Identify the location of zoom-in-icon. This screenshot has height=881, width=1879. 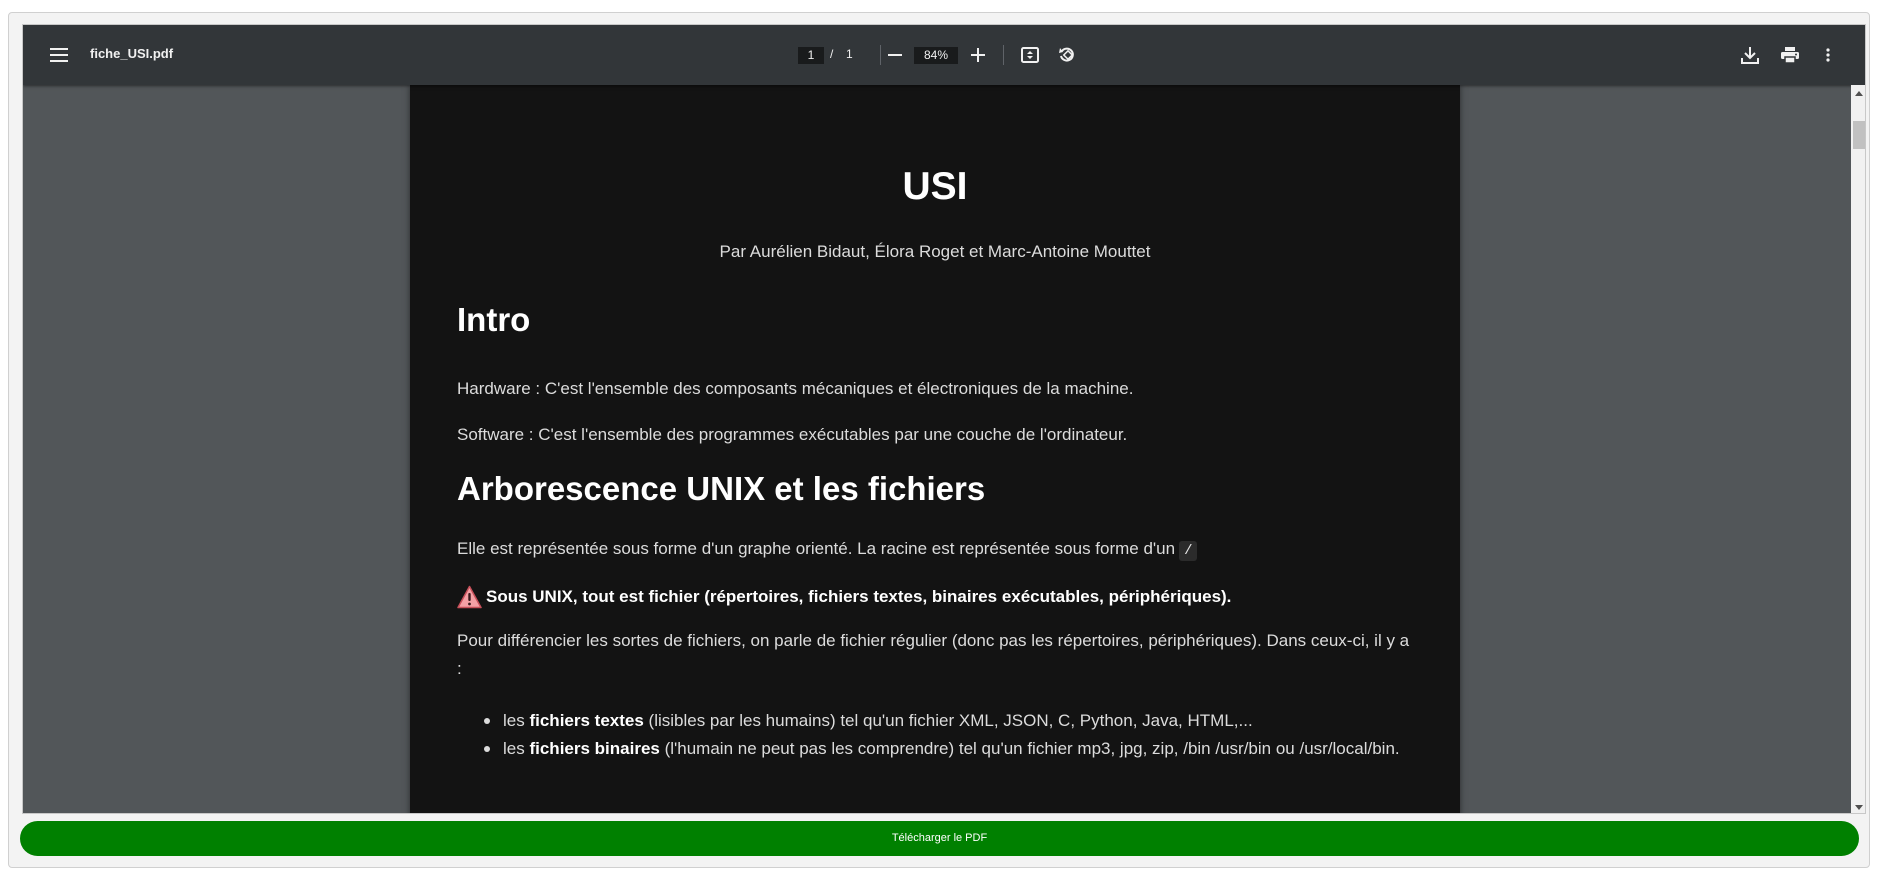
(978, 55).